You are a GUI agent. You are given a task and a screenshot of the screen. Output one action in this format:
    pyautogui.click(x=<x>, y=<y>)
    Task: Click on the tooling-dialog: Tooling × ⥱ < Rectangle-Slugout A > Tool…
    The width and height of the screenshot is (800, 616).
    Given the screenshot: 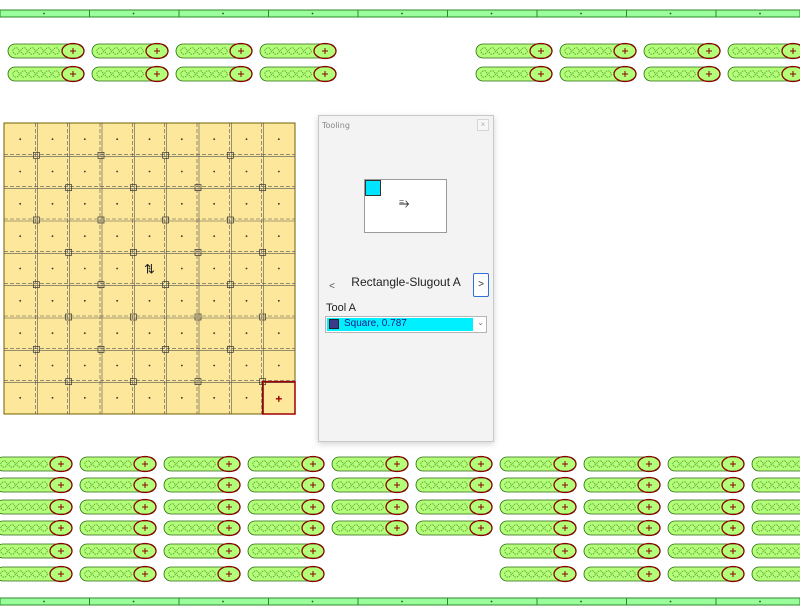 What is the action you would take?
    pyautogui.click(x=406, y=278)
    